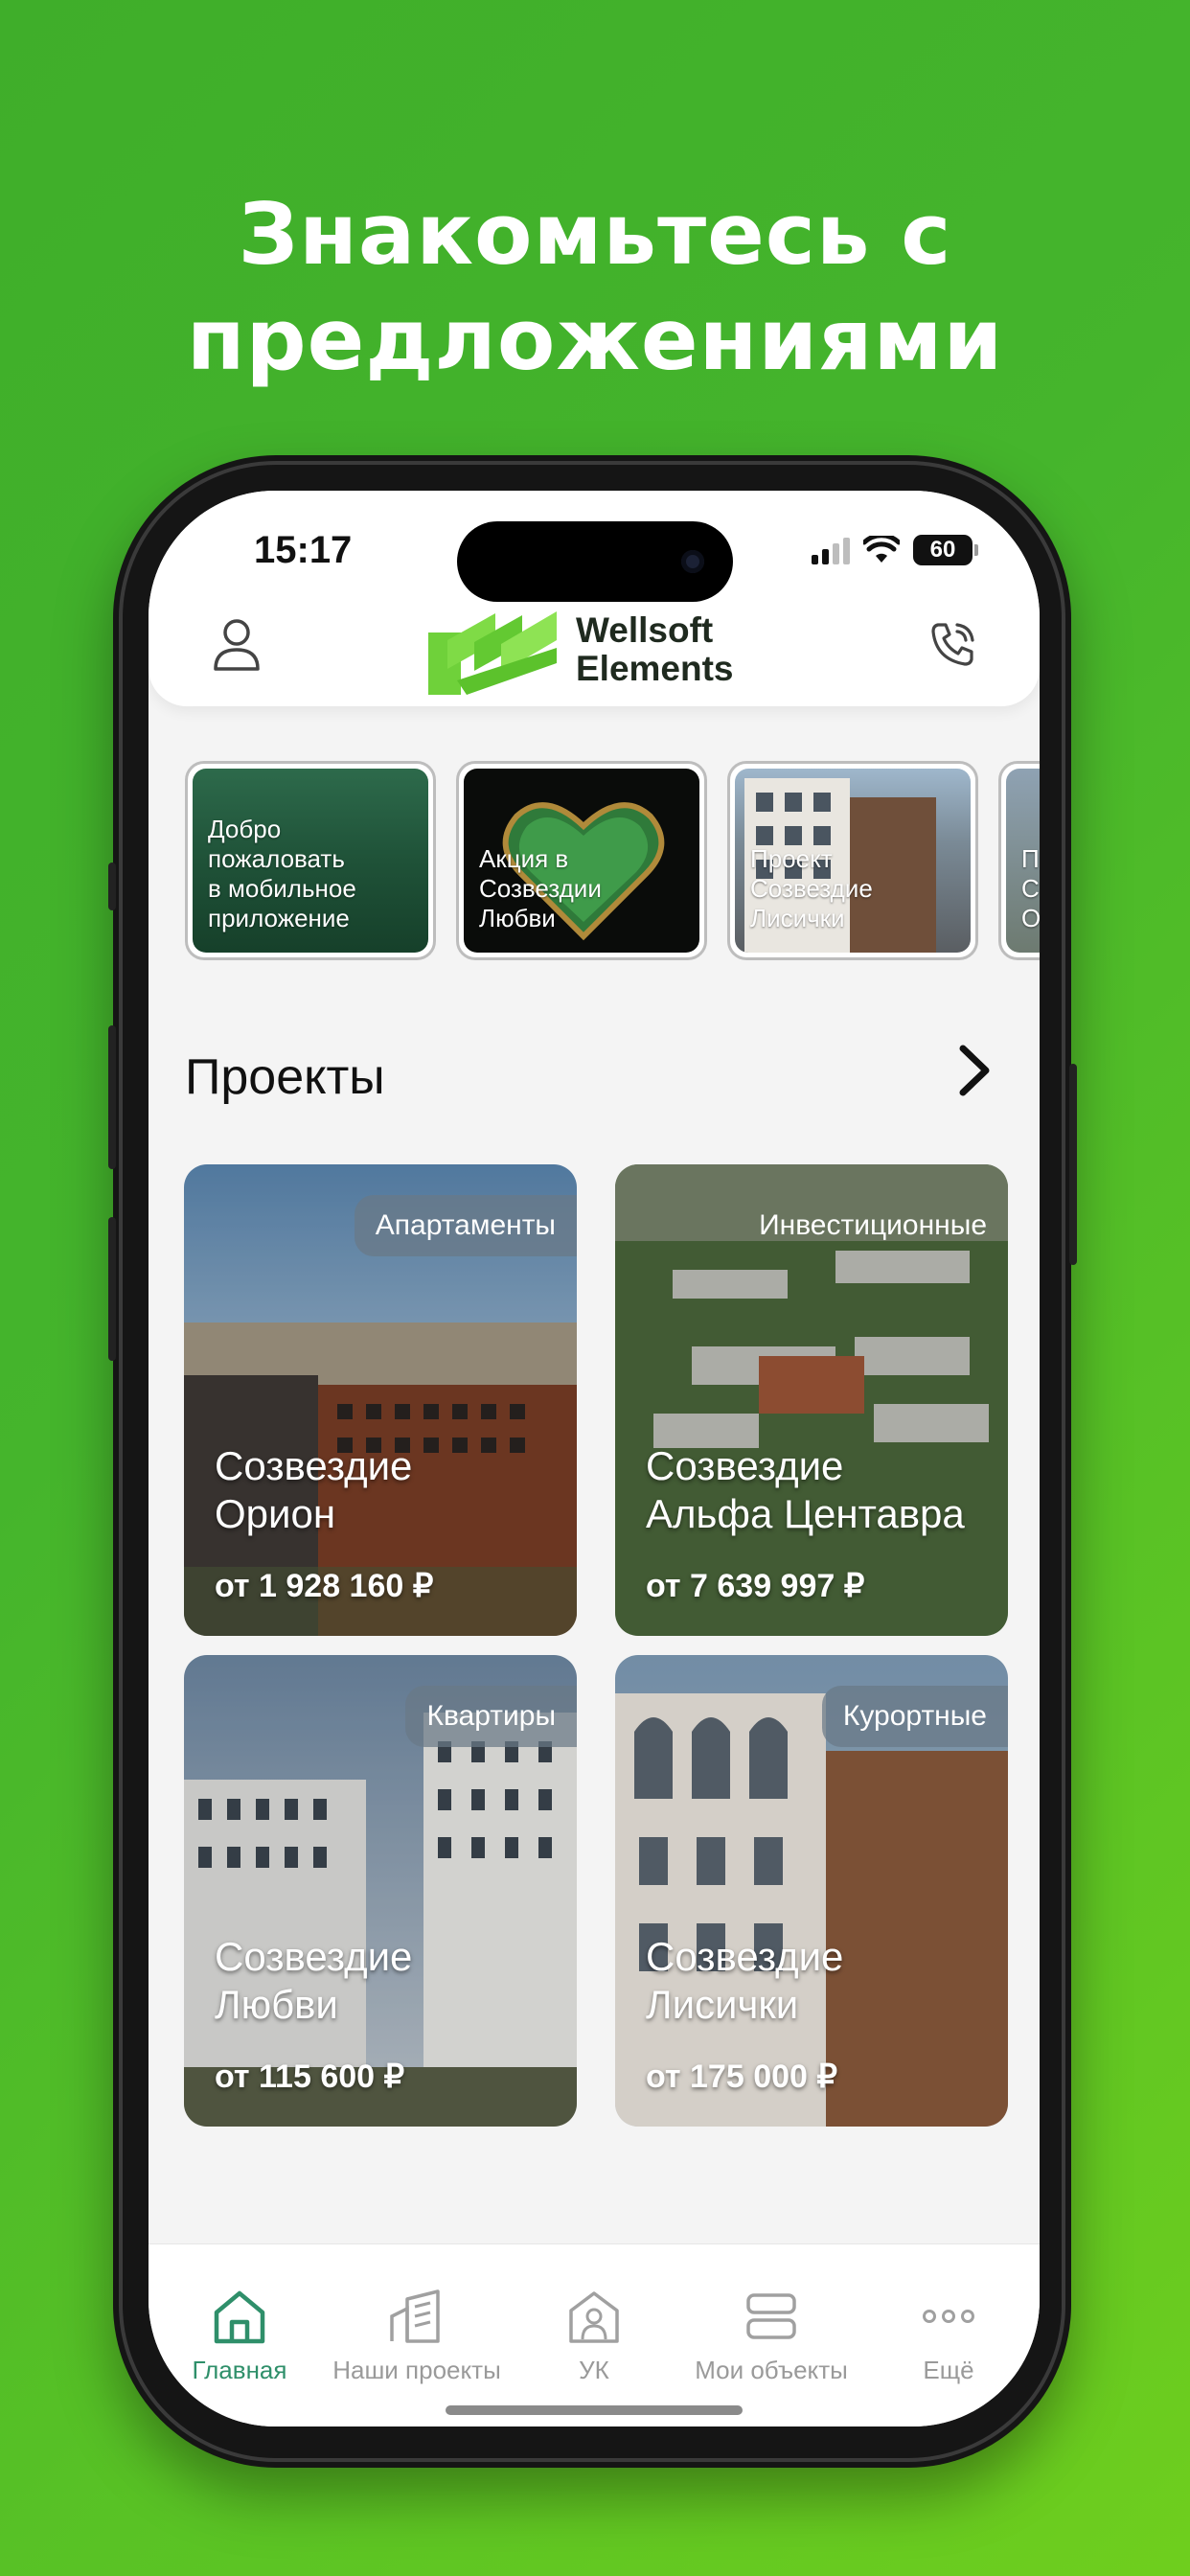 The width and height of the screenshot is (1190, 2576). What do you see at coordinates (811, 888) in the screenshot?
I see `story-text: Проект Созвездие Лисички` at bounding box center [811, 888].